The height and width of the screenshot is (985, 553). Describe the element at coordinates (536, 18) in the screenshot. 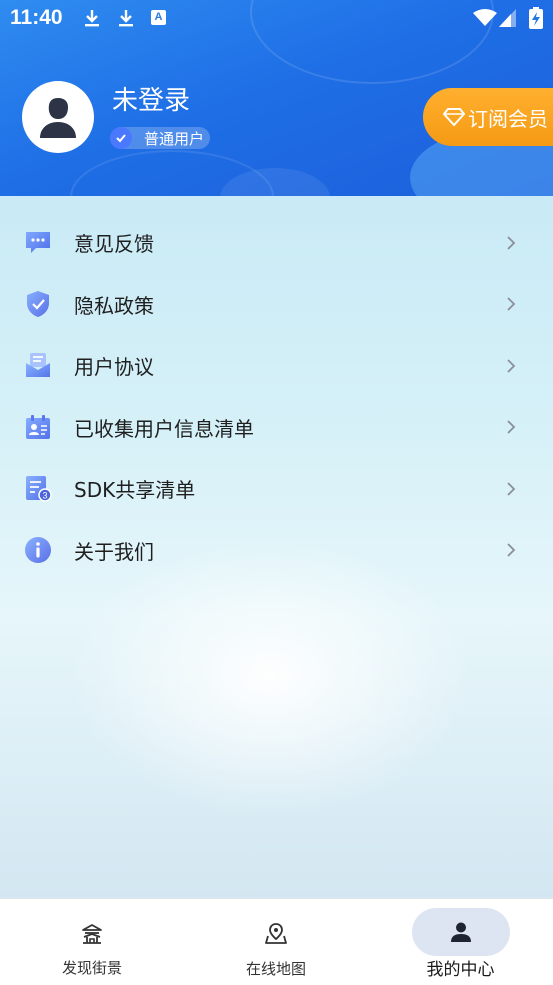

I see `battery-charging-icon` at that location.